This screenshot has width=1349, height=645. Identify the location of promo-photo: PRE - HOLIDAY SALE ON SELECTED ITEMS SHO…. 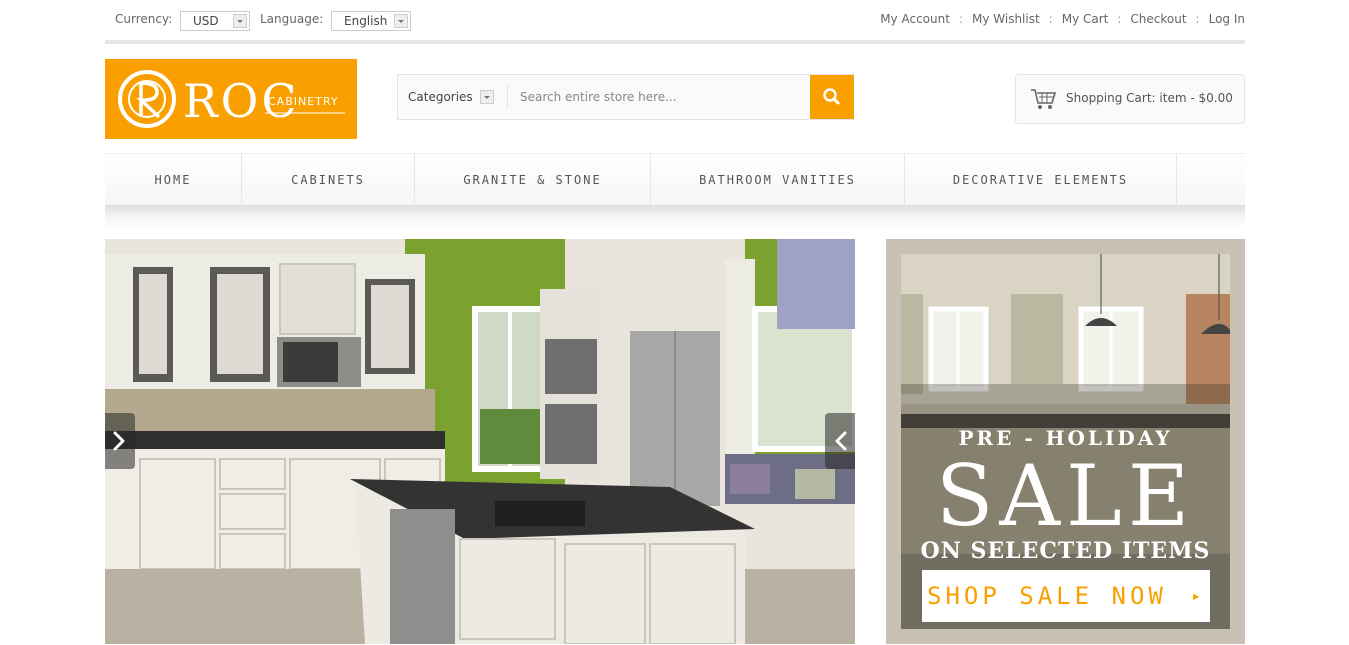
(1065, 441).